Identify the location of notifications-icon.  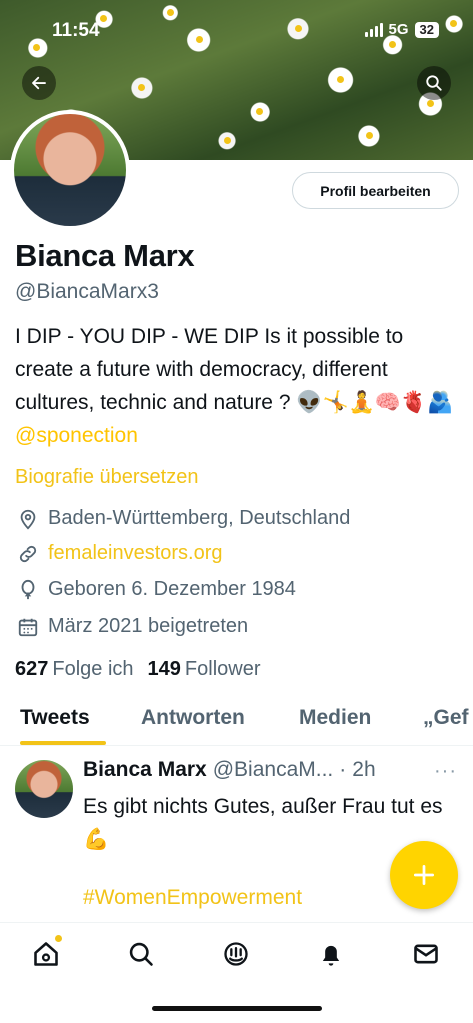
(331, 954).